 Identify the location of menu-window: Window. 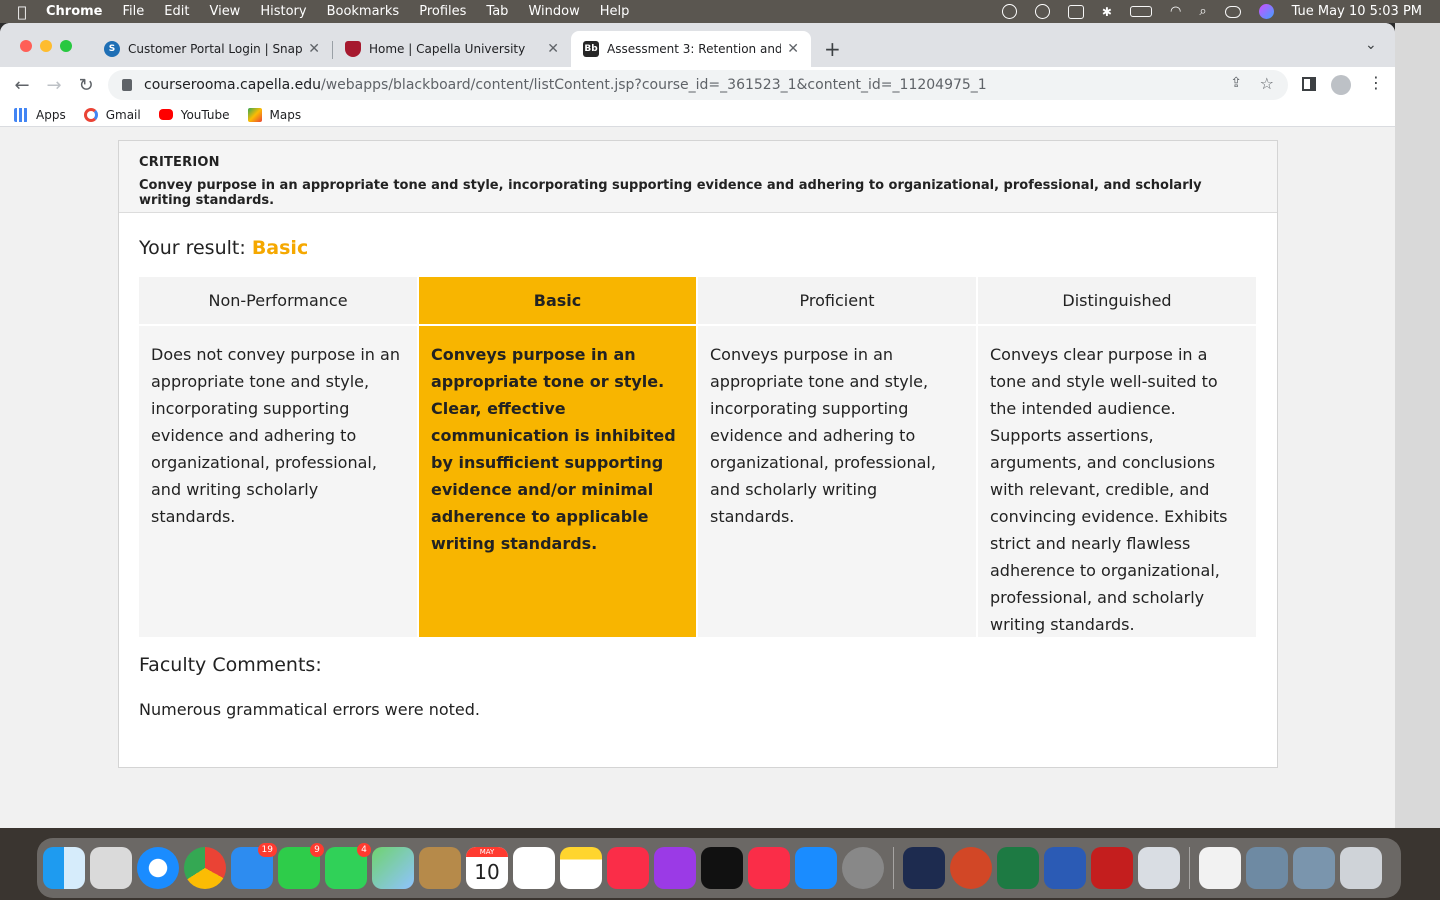
(553, 11).